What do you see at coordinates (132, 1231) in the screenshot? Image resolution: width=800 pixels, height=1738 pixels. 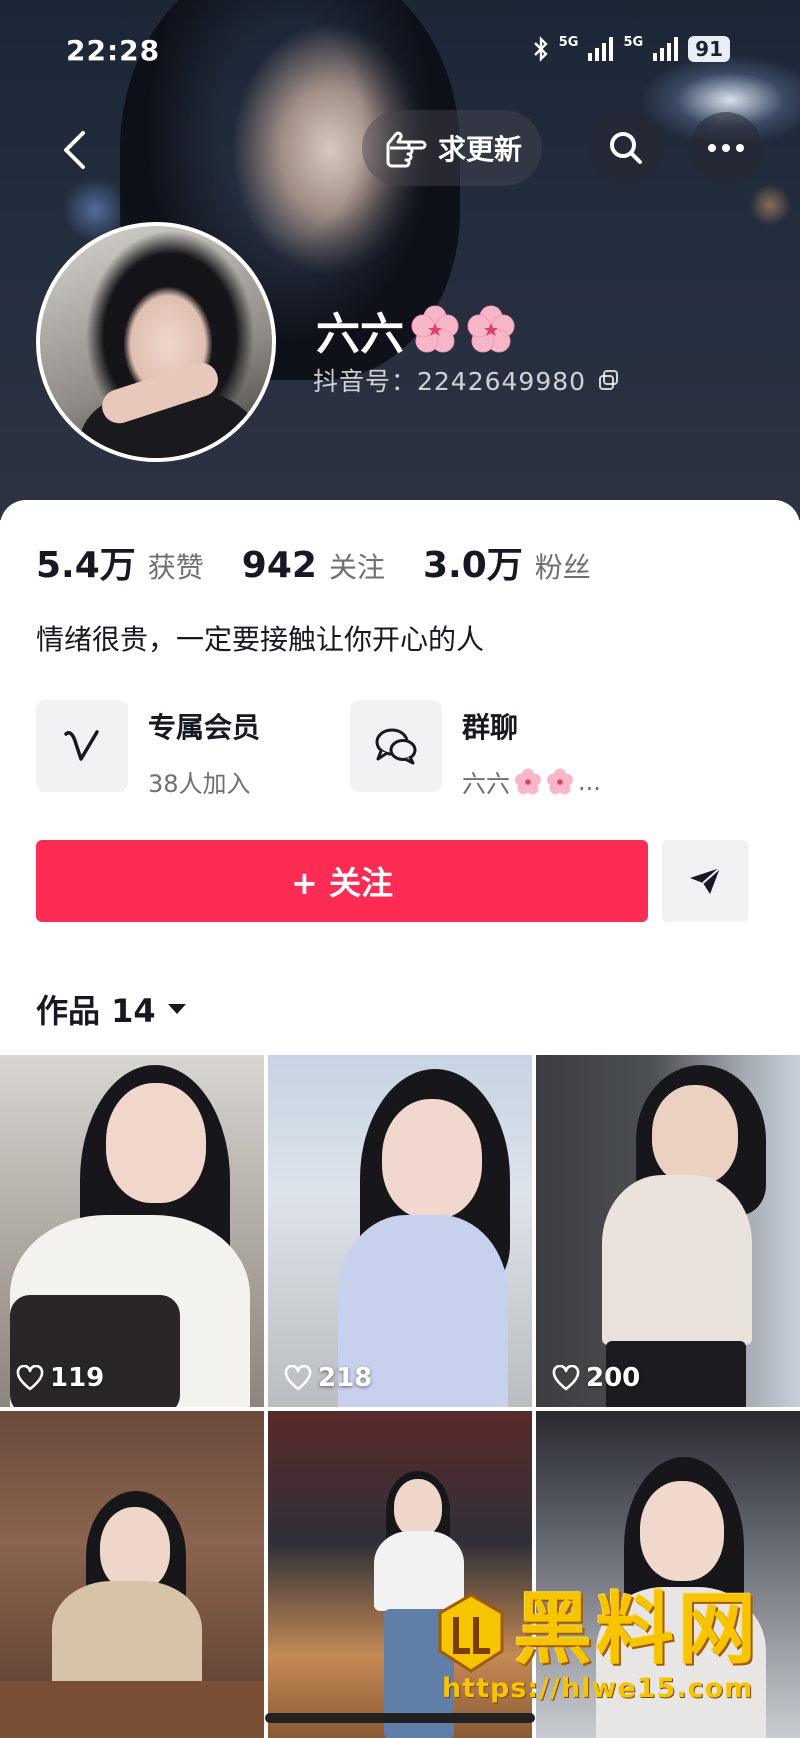 I see `post-thumbnail: 119` at bounding box center [132, 1231].